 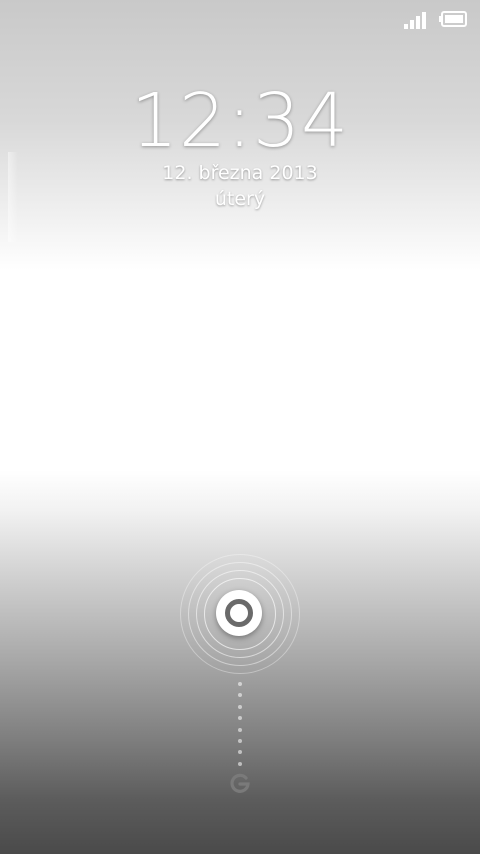 What do you see at coordinates (415, 20) in the screenshot?
I see `signal-icon` at bounding box center [415, 20].